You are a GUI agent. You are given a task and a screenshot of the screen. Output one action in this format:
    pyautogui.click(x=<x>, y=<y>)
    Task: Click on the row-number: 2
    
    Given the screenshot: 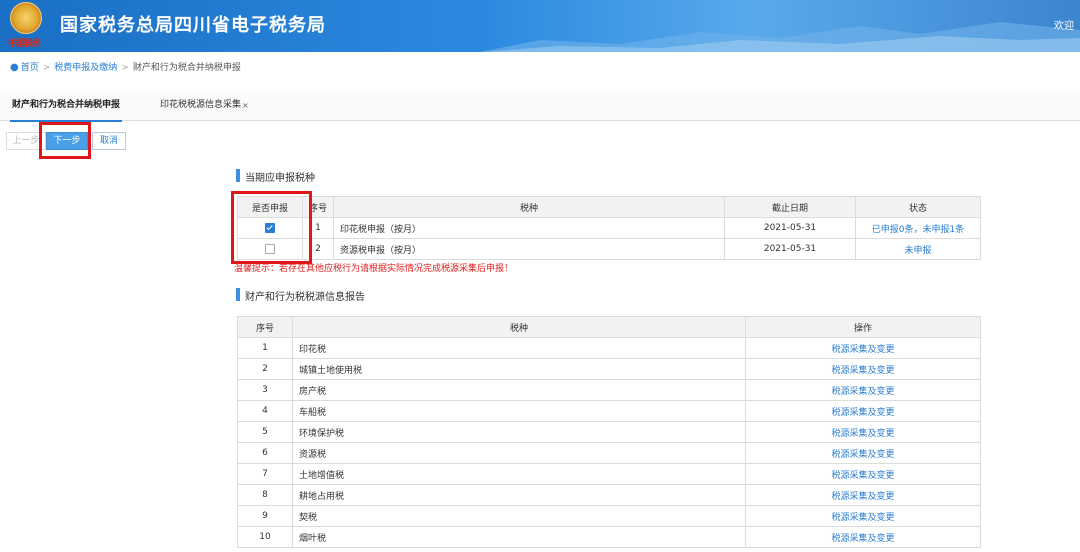 What is the action you would take?
    pyautogui.click(x=265, y=369)
    